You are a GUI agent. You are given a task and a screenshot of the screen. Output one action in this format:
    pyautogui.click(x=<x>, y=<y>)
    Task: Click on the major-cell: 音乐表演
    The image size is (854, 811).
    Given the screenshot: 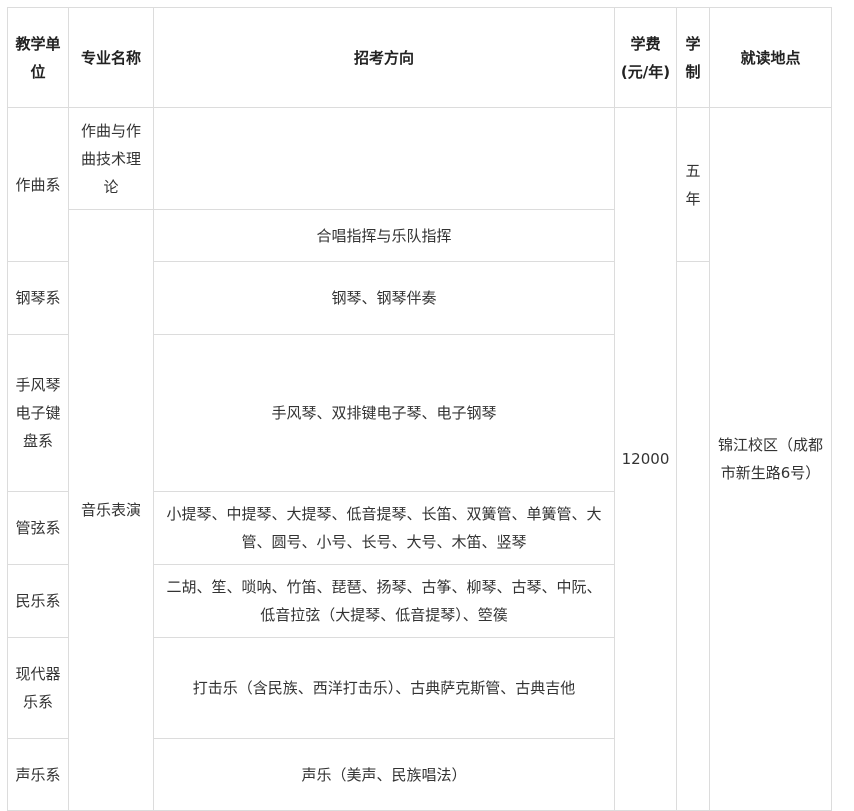 What is the action you would take?
    pyautogui.click(x=111, y=510)
    